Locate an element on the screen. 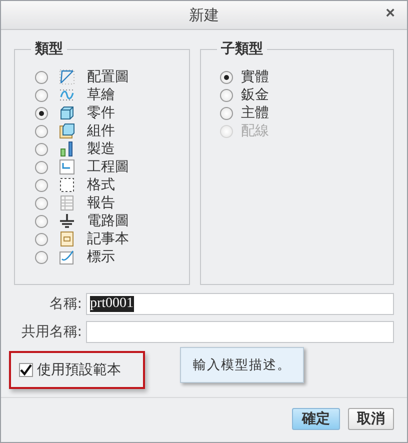 This screenshot has height=443, width=408. option-label: 標示 is located at coordinates (101, 257).